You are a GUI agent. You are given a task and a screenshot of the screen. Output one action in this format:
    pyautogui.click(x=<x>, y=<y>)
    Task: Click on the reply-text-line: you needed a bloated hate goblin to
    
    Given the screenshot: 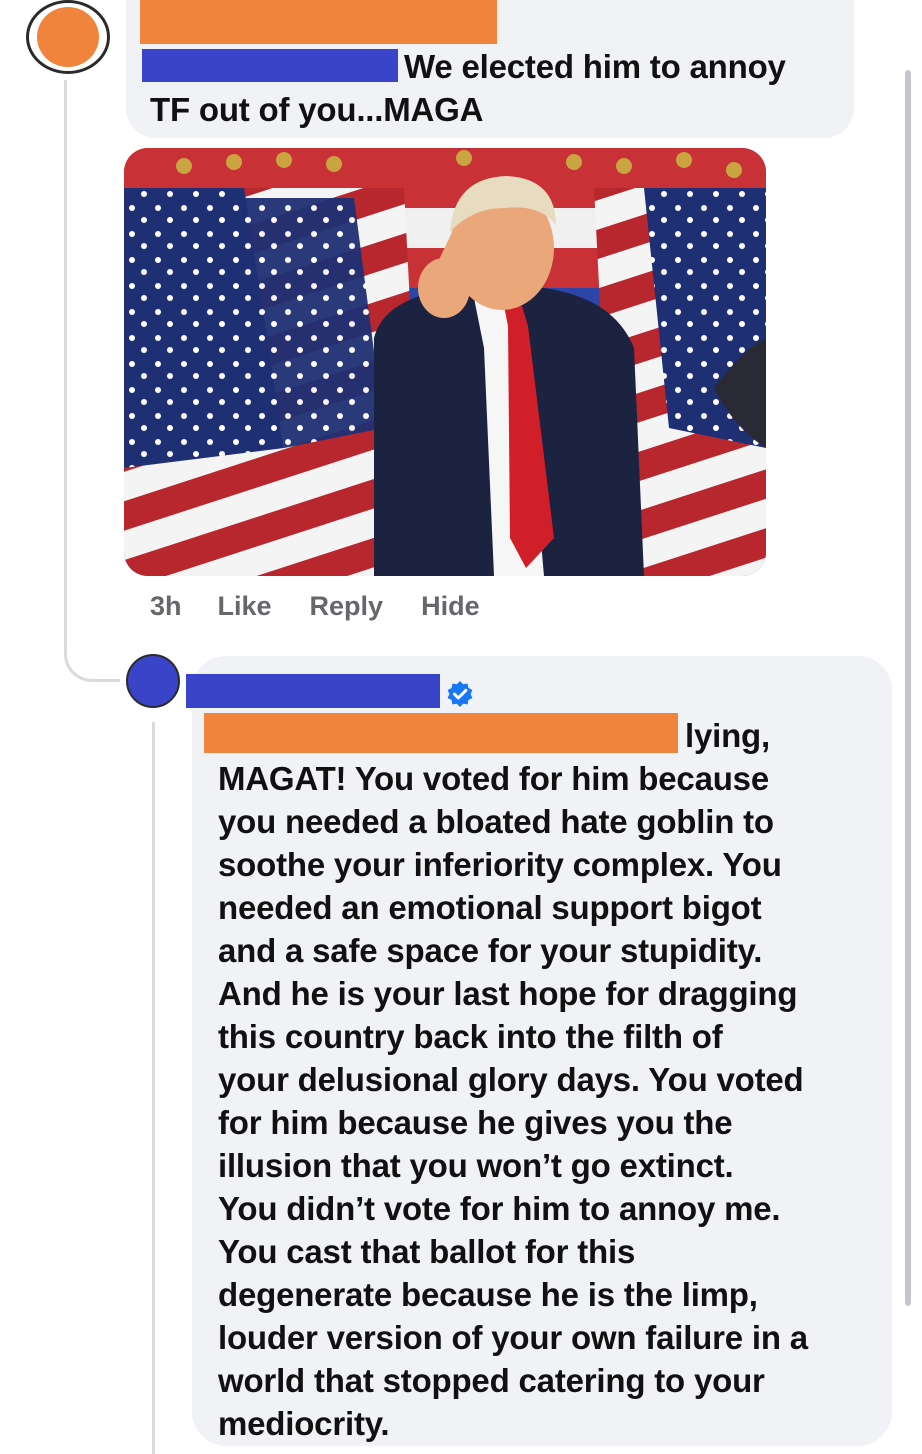 What is the action you would take?
    pyautogui.click(x=496, y=821)
    